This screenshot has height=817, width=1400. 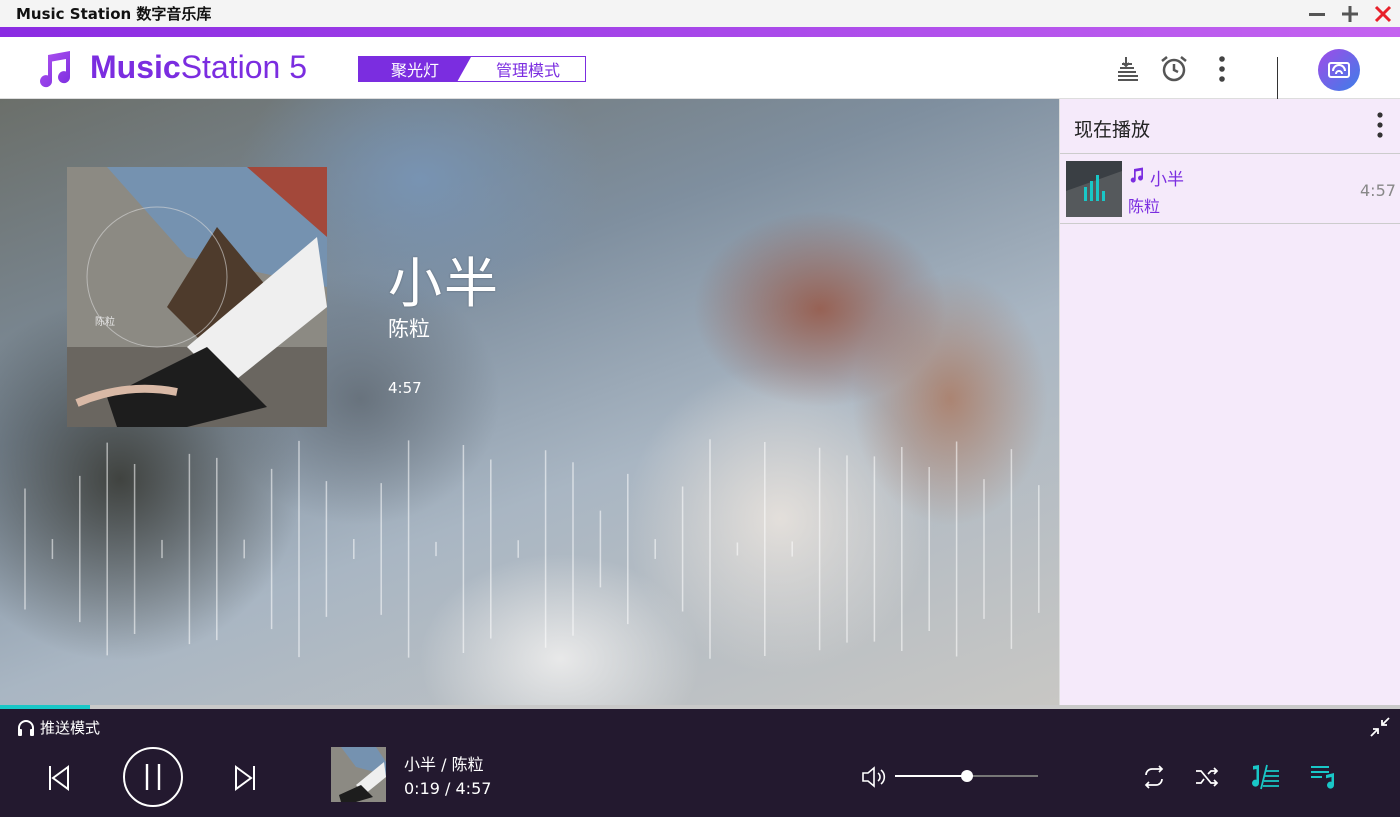 I want to click on collapse-icon, so click(x=1380, y=727).